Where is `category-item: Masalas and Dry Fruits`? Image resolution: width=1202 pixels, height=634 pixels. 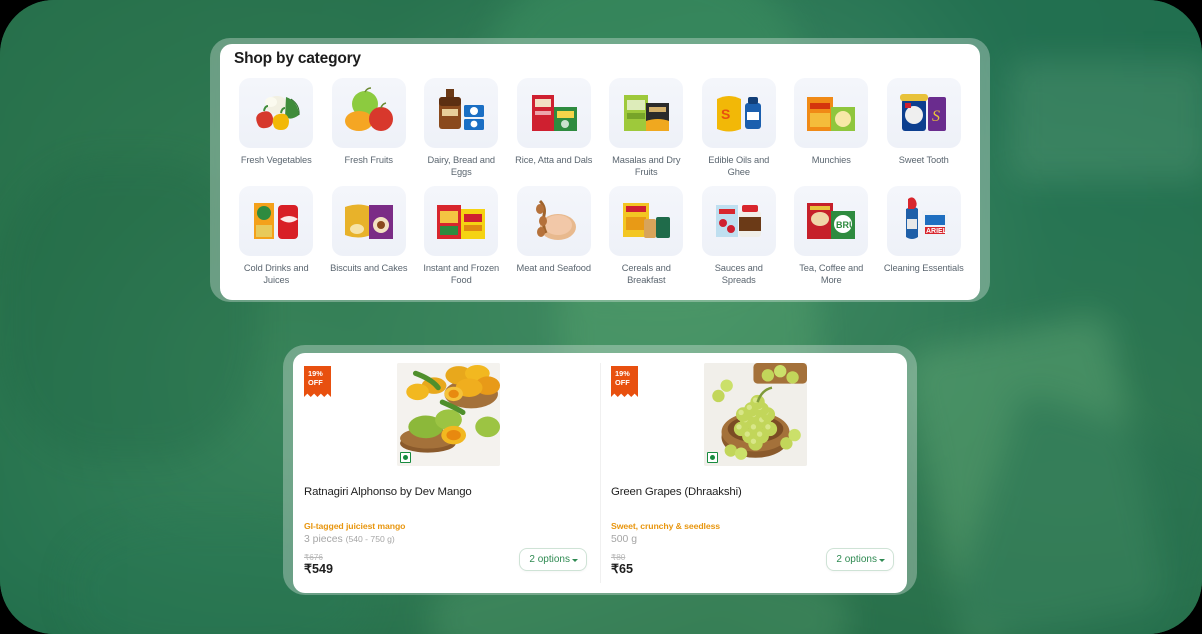
category-item: Masalas and Dry Fruits is located at coordinates (646, 128).